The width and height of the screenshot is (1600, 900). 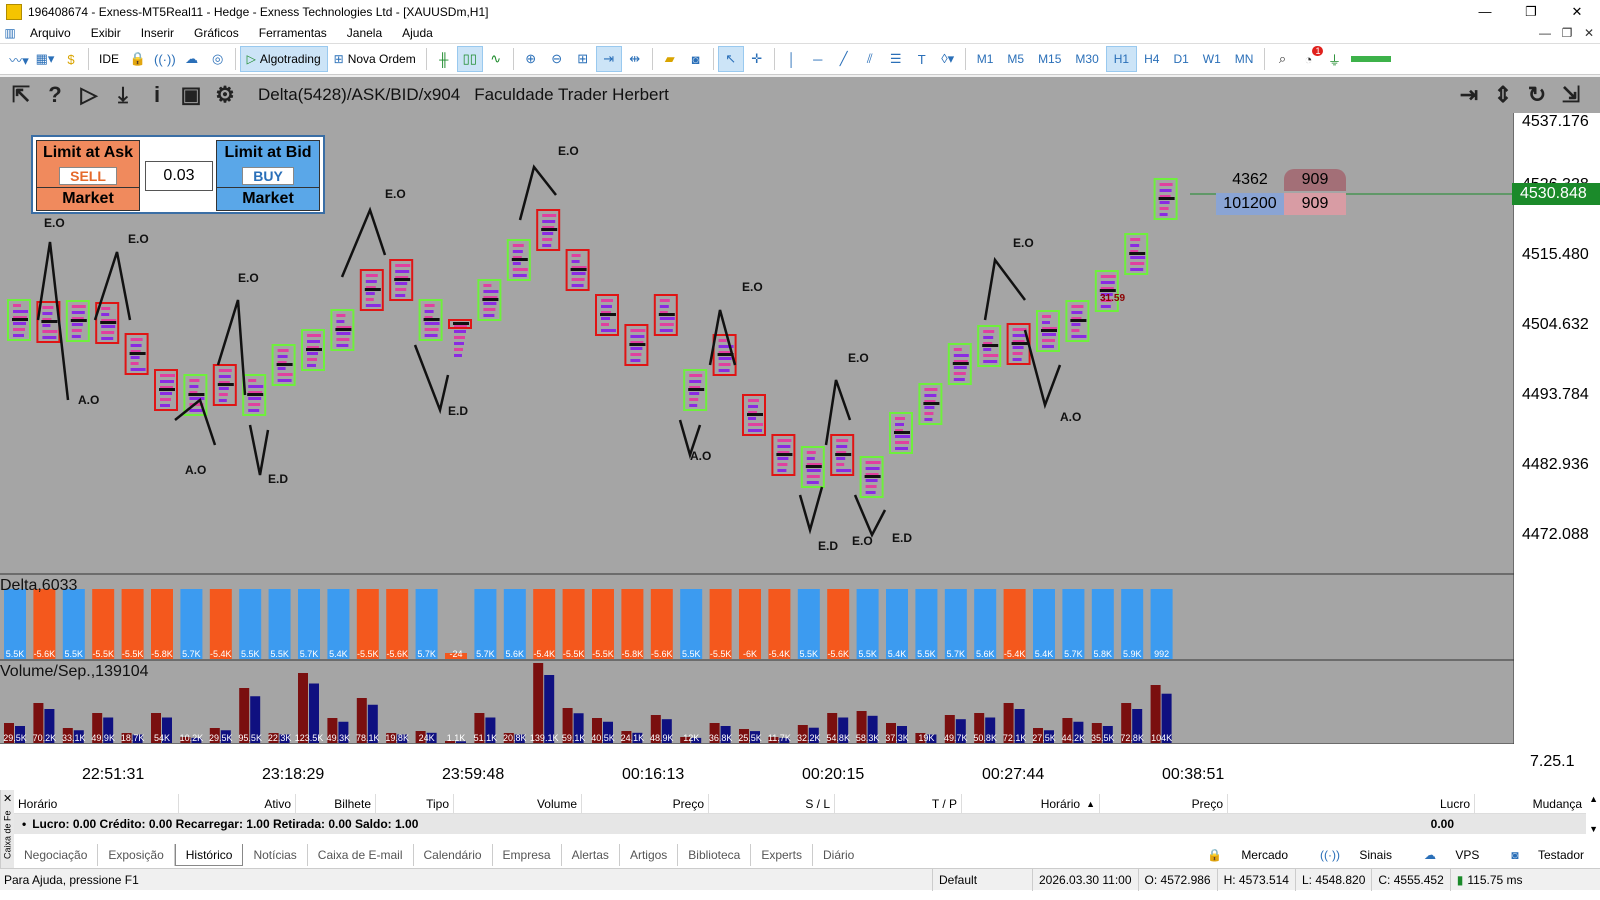 What do you see at coordinates (89, 95) in the screenshot?
I see `play-icon: ▷` at bounding box center [89, 95].